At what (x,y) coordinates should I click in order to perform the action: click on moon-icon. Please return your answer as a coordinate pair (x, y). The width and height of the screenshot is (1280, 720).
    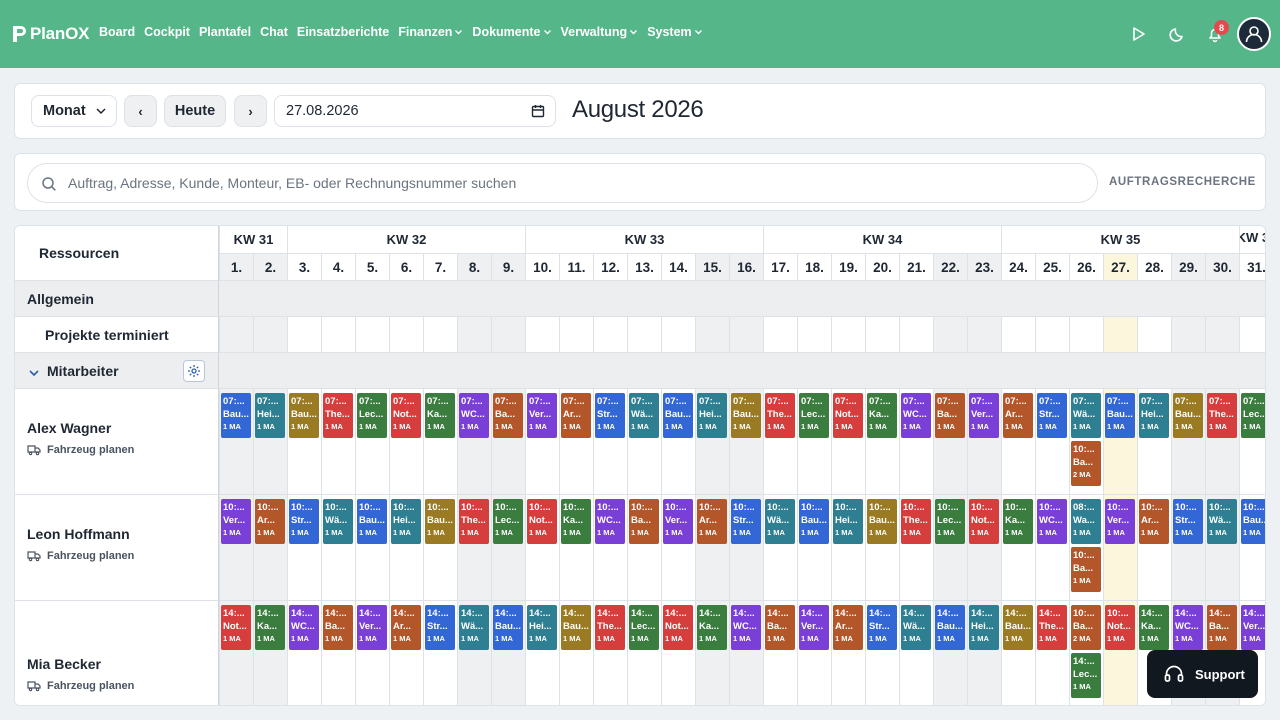
    Looking at the image, I should click on (1178, 34).